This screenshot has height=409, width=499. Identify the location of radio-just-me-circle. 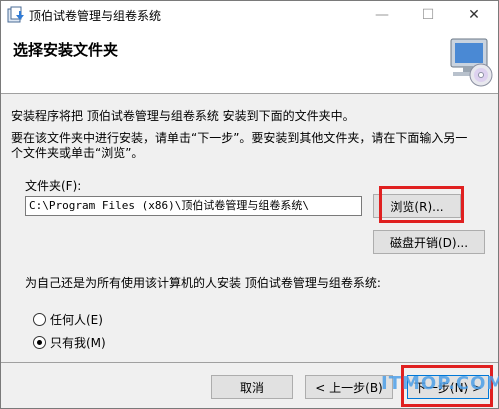
(39, 342).